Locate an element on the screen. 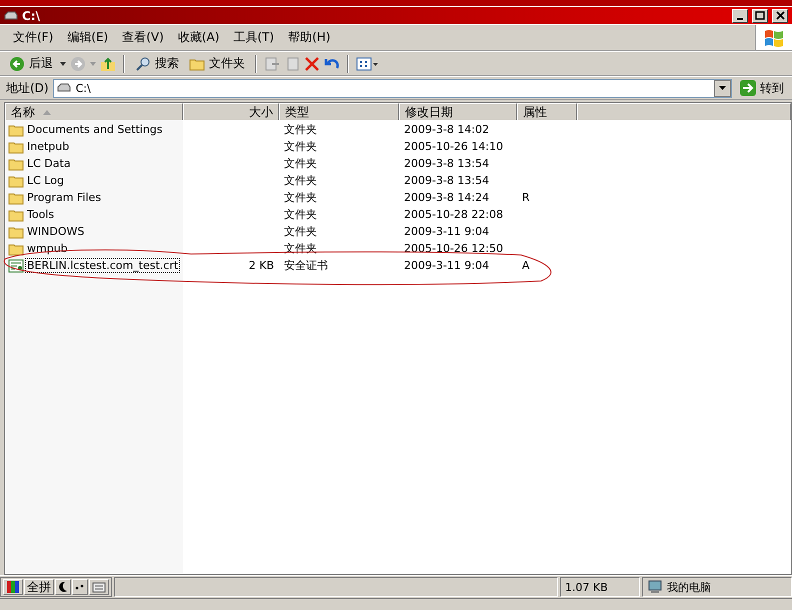 Image resolution: width=792 pixels, height=610 pixels. close-button is located at coordinates (780, 15).